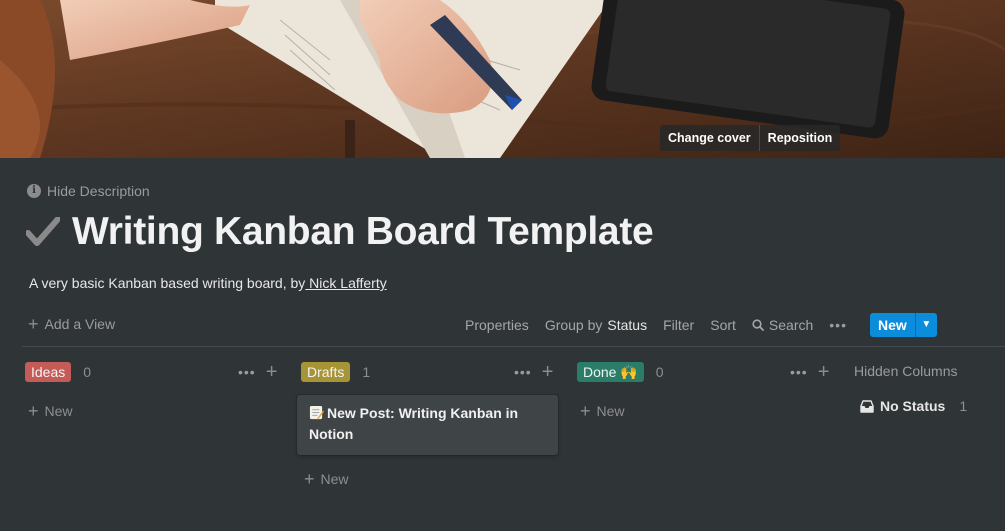 The width and height of the screenshot is (1005, 531). Describe the element at coordinates (43, 232) in the screenshot. I see `checkmark-icon` at that location.